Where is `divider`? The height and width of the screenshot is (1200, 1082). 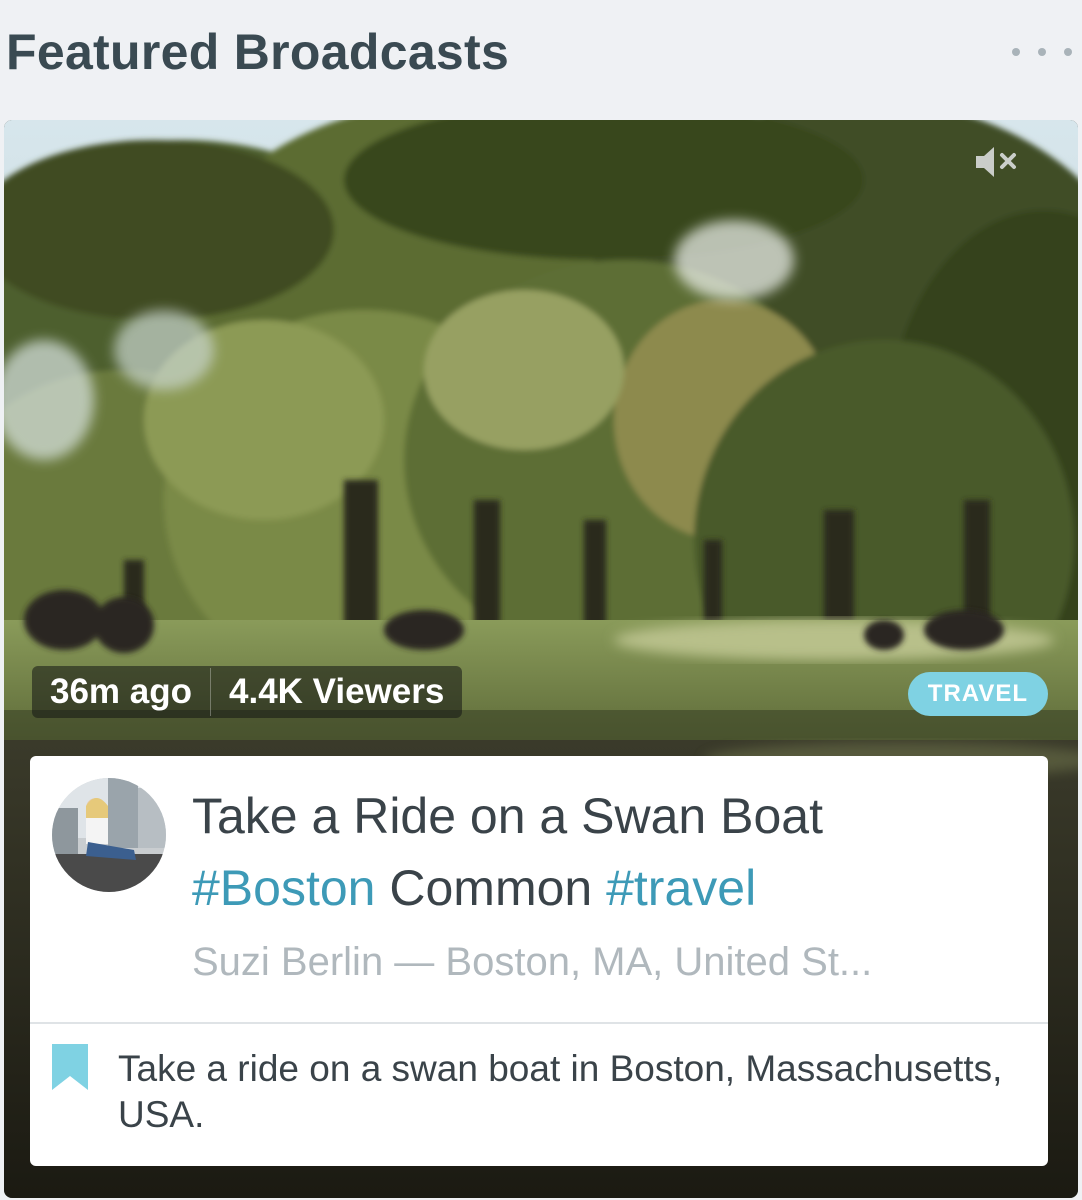 divider is located at coordinates (539, 1023).